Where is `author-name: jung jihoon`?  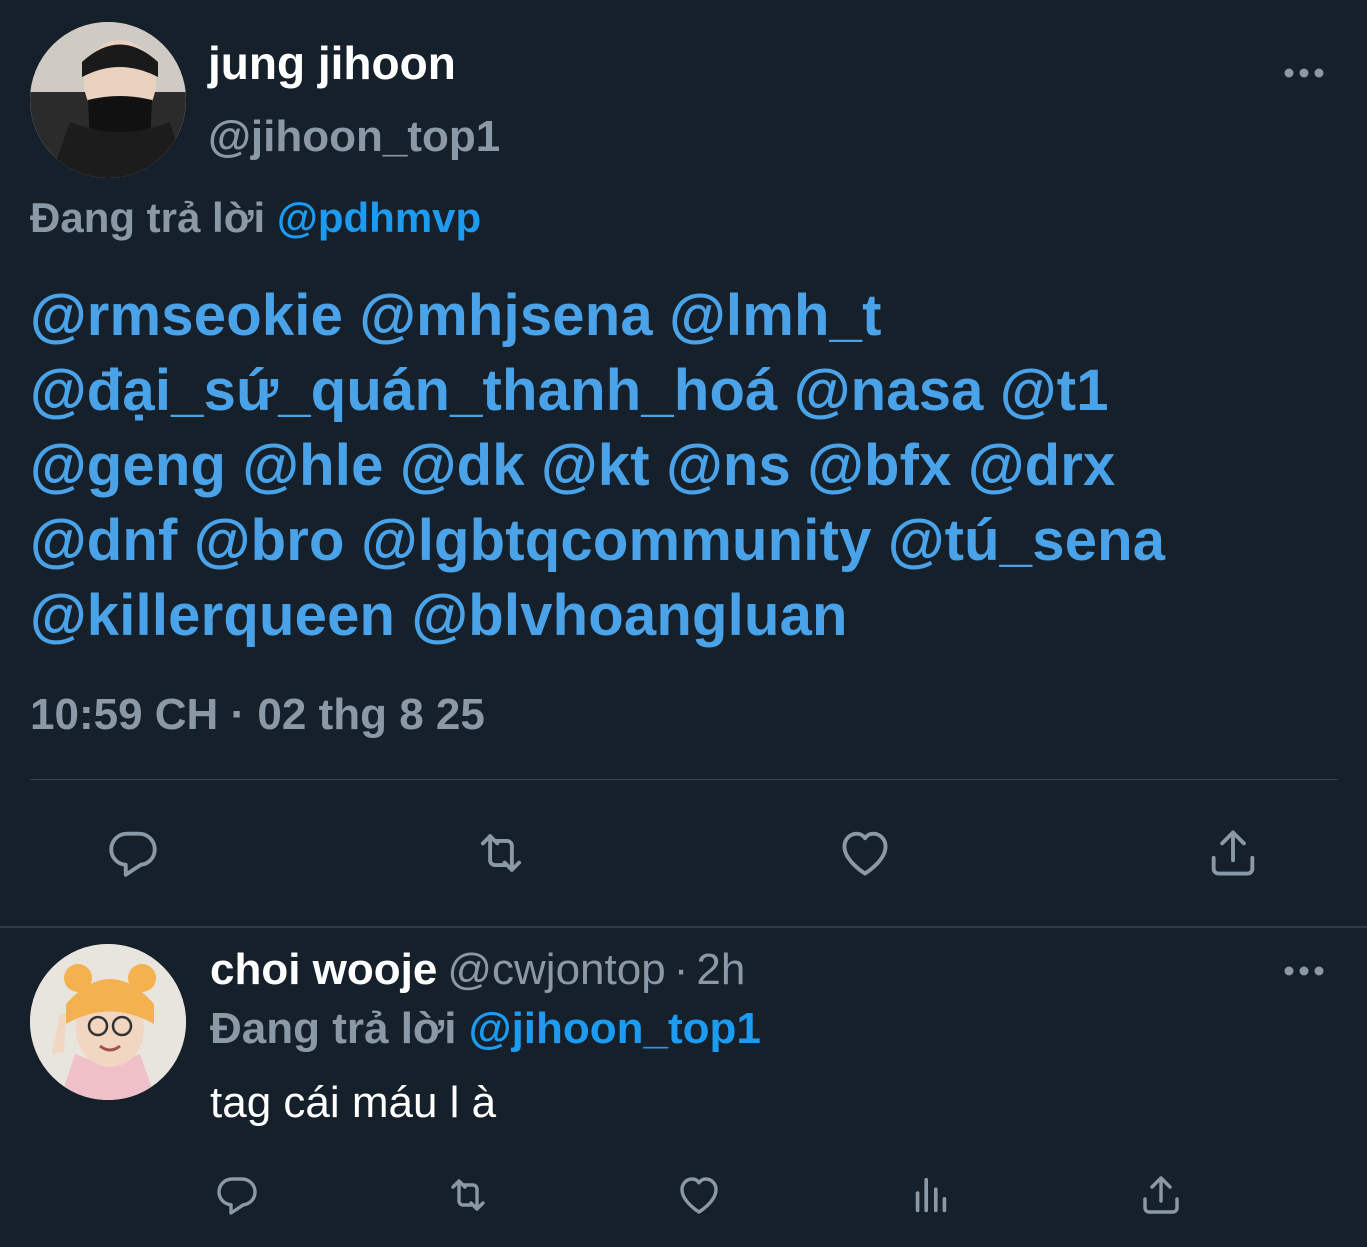
author-name: jung jihoon is located at coordinates (332, 63).